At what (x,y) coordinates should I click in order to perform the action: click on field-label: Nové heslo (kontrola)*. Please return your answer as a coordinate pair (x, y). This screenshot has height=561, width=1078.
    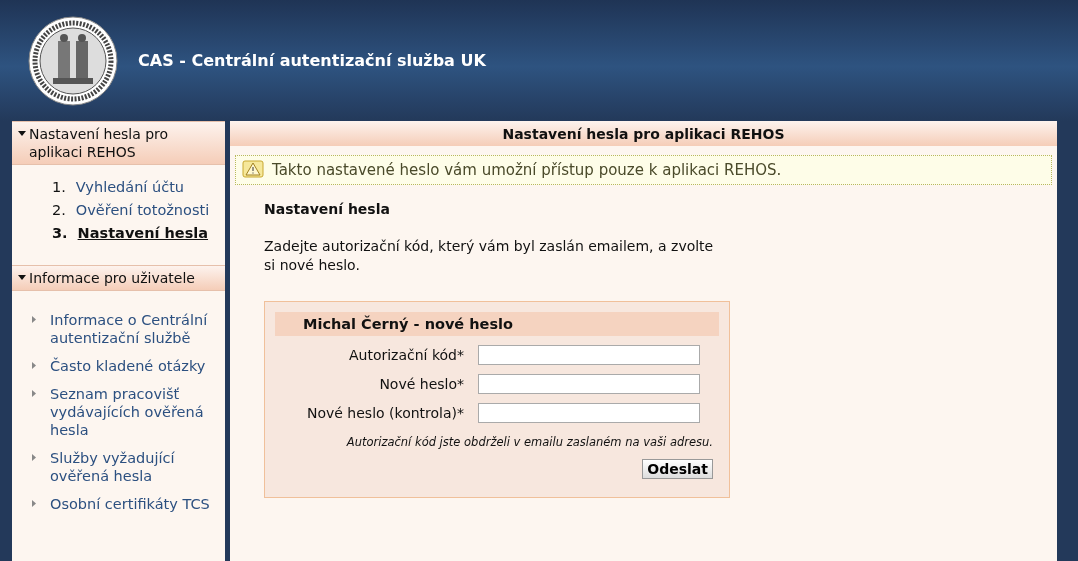
    Looking at the image, I should click on (385, 413).